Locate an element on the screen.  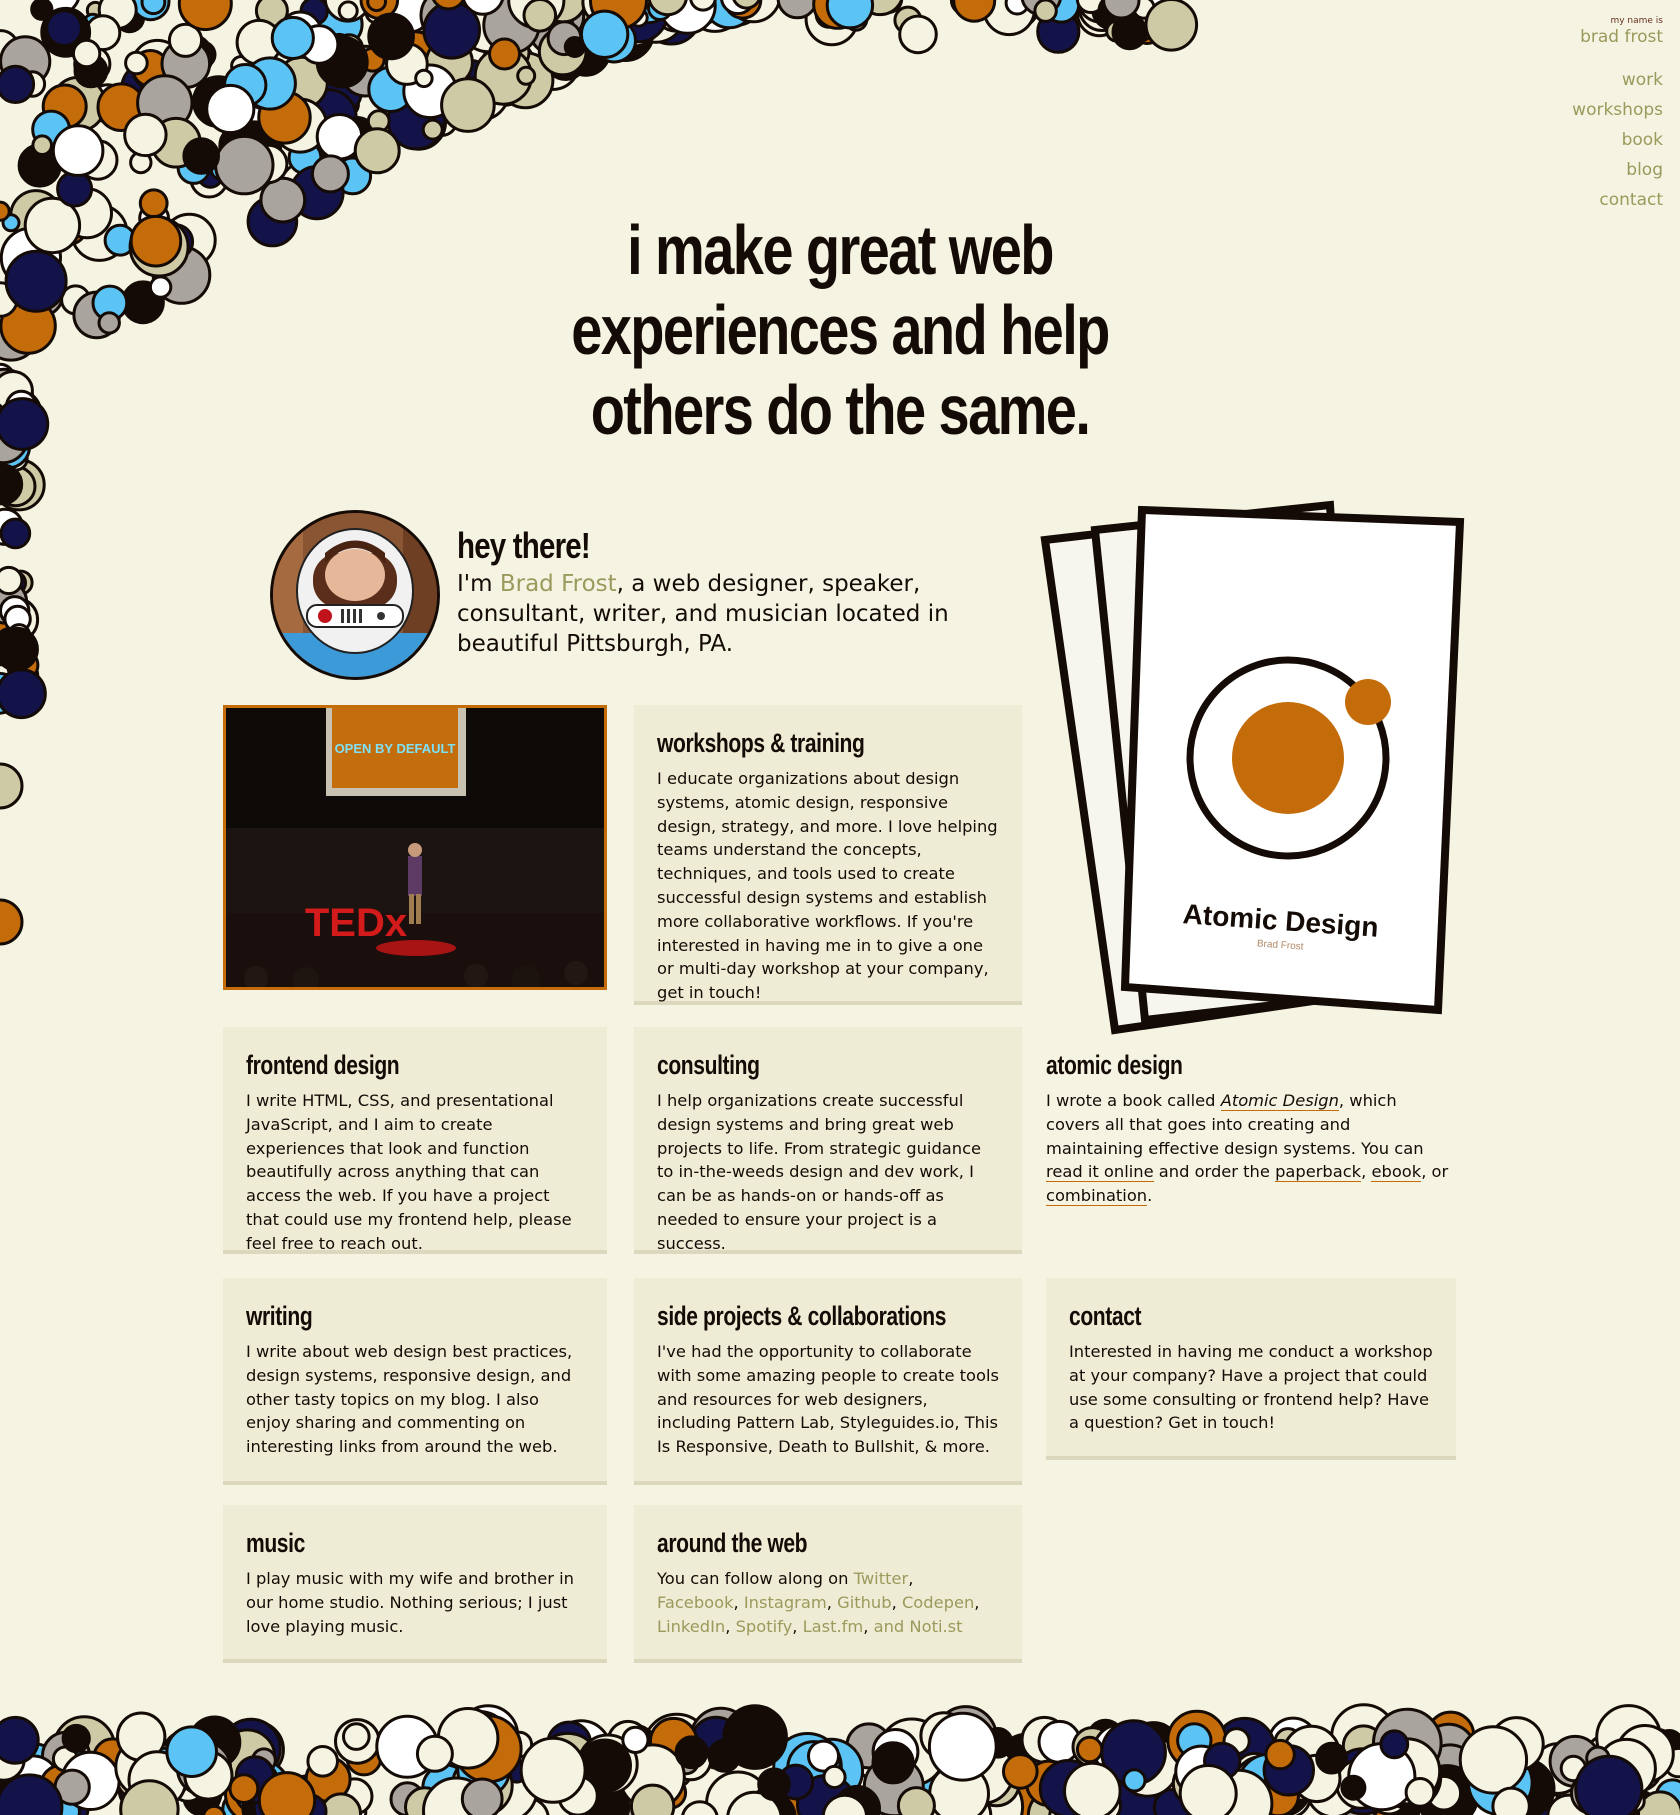
nav-workshops: workshops is located at coordinates (1617, 110).